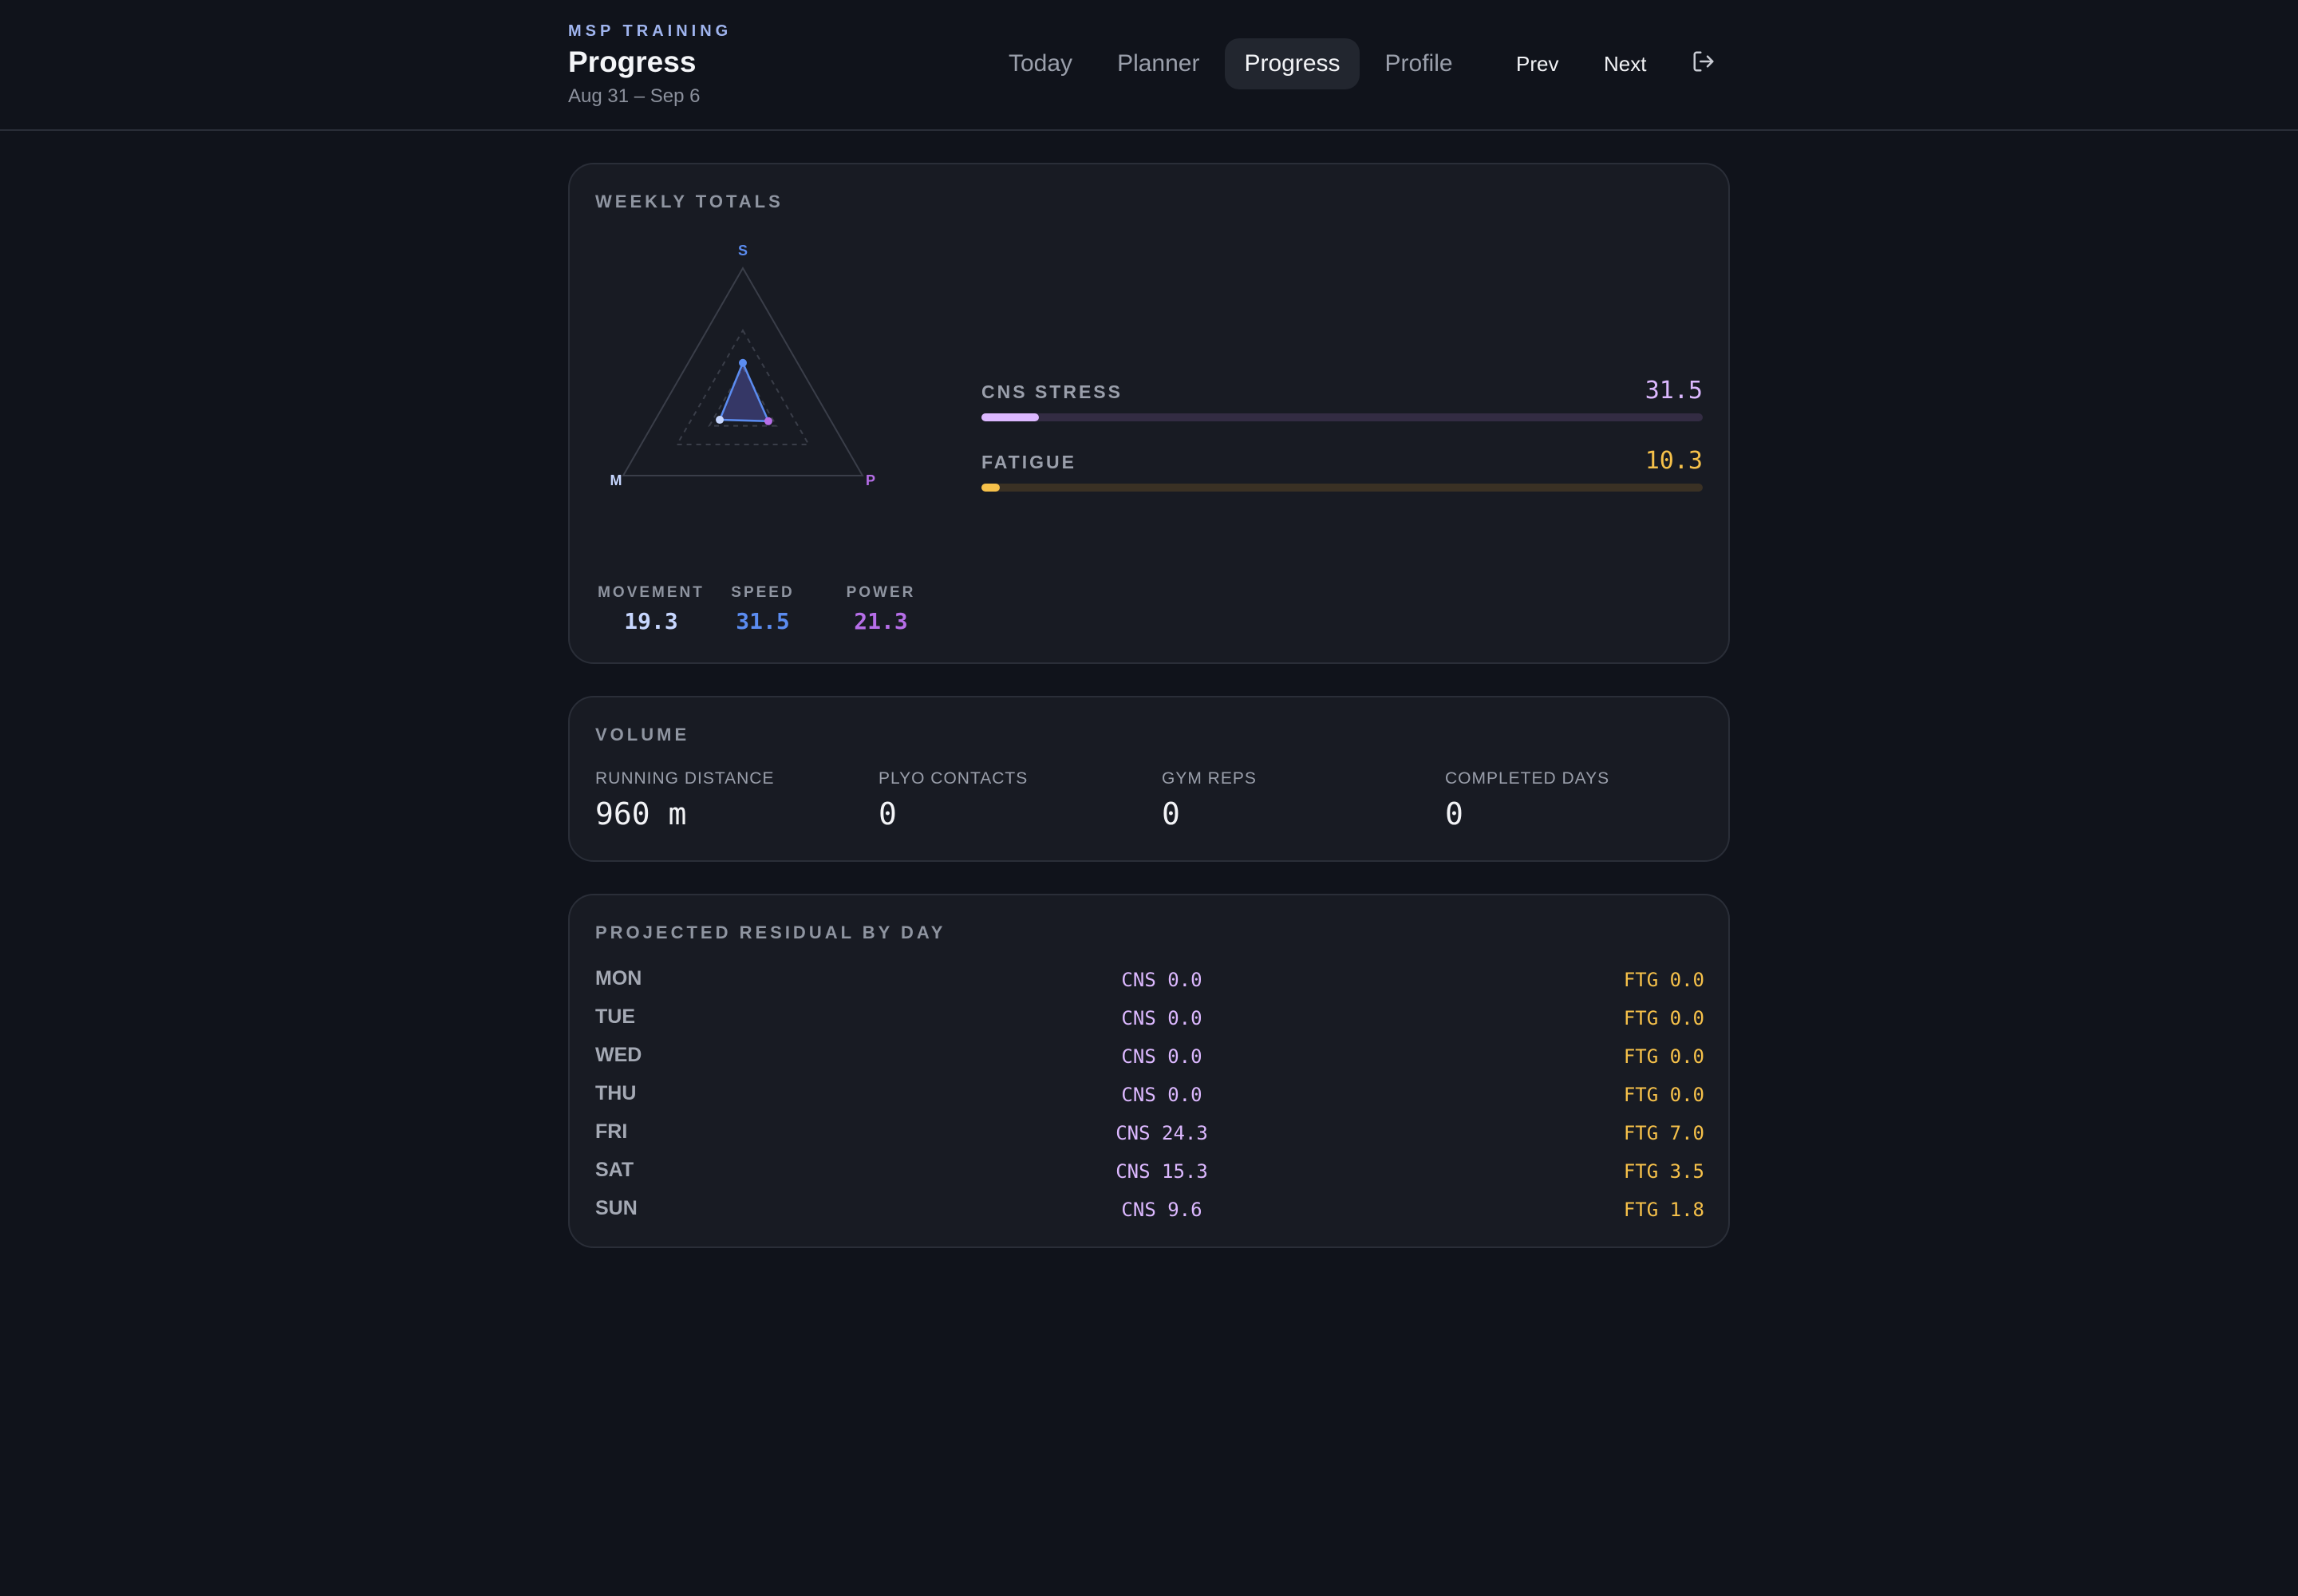 The image size is (2298, 1596). I want to click on volume-gym-reps: GYM REPS 0, so click(1209, 800).